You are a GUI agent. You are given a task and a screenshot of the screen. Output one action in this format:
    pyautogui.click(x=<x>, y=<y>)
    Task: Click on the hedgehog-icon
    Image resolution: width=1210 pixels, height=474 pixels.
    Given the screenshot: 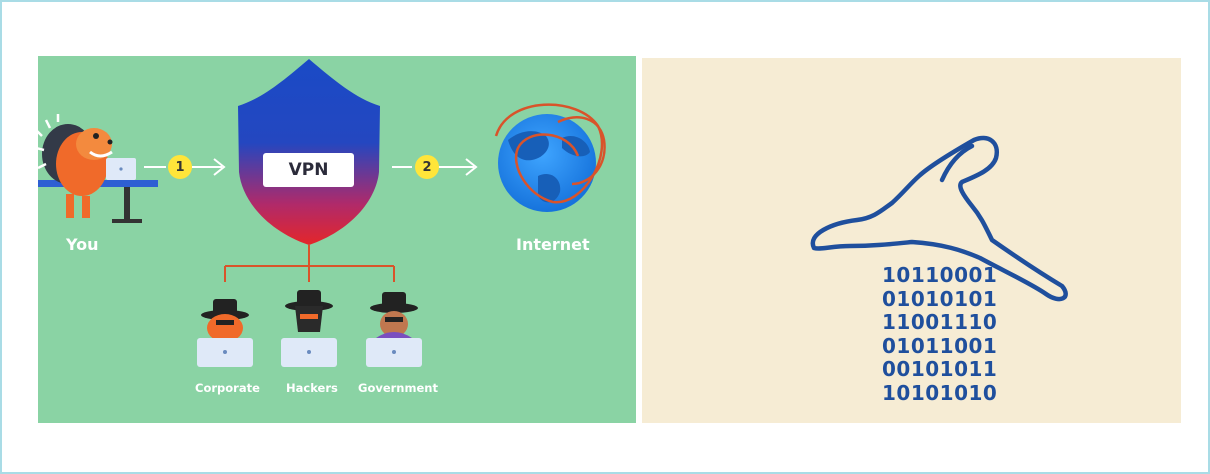 What is the action you would take?
    pyautogui.click(x=75, y=166)
    